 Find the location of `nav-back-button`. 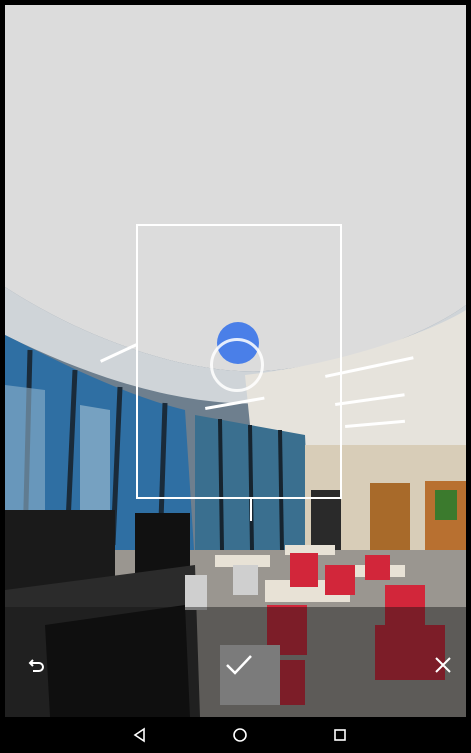

nav-back-button is located at coordinates (140, 735).